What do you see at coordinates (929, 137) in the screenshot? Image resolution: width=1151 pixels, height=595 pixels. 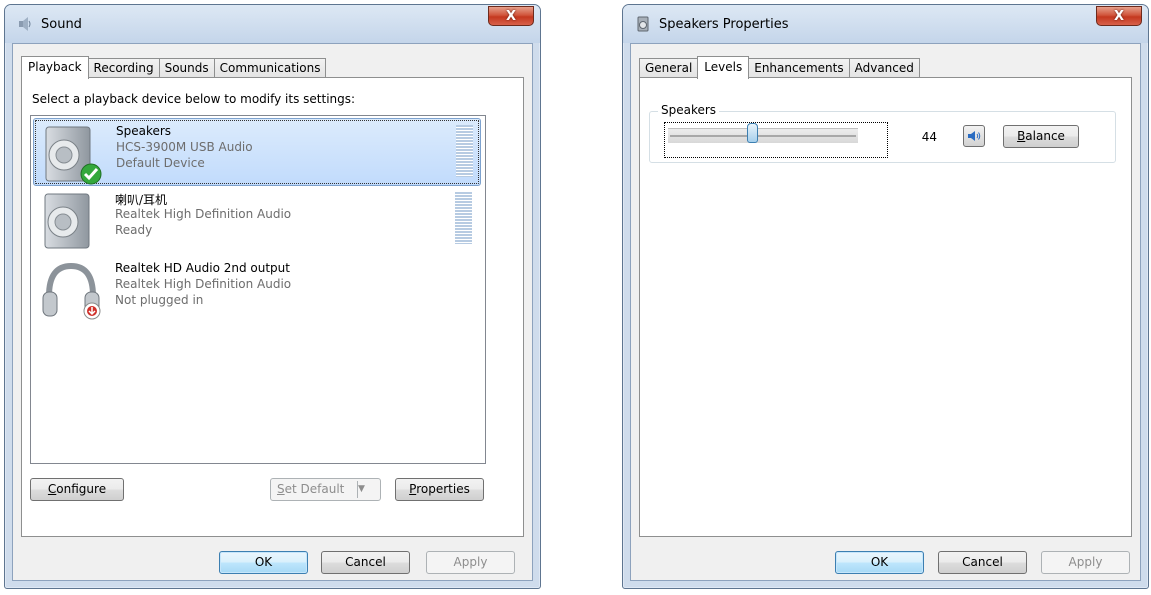 I see `level-value: 44` at bounding box center [929, 137].